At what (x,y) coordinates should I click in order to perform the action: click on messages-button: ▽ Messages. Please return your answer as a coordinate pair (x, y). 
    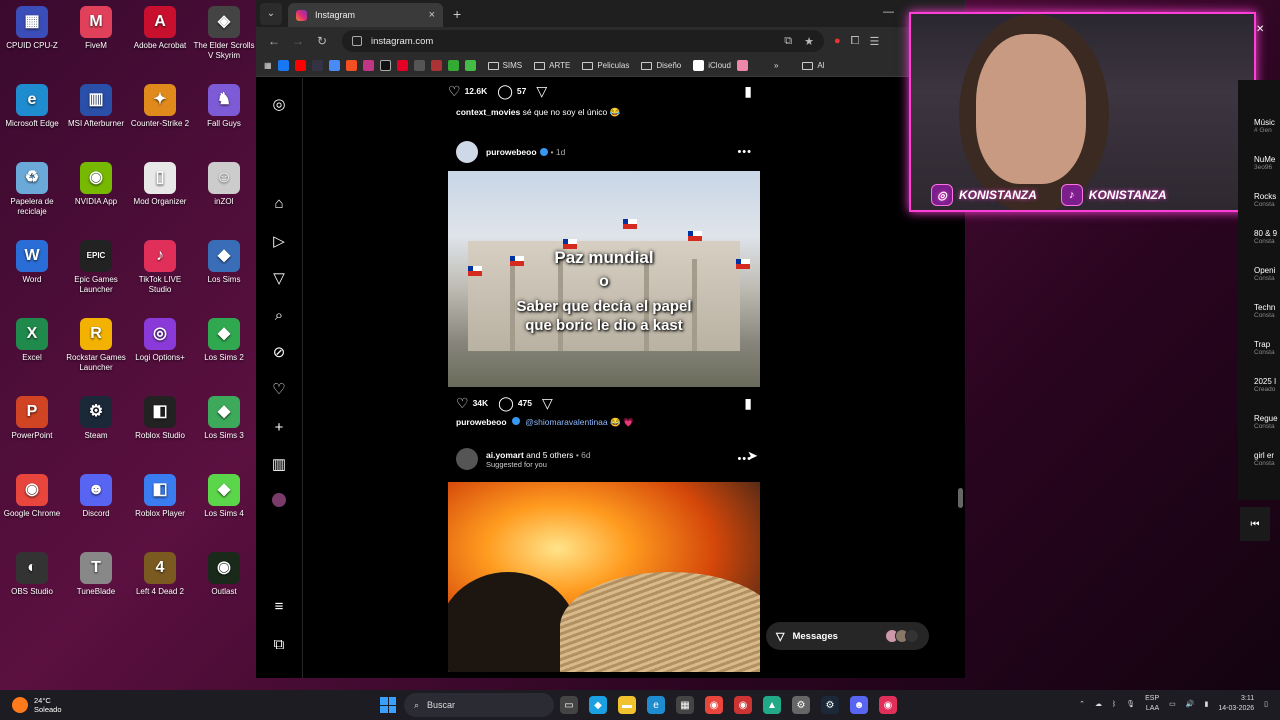
    Looking at the image, I should click on (847, 636).